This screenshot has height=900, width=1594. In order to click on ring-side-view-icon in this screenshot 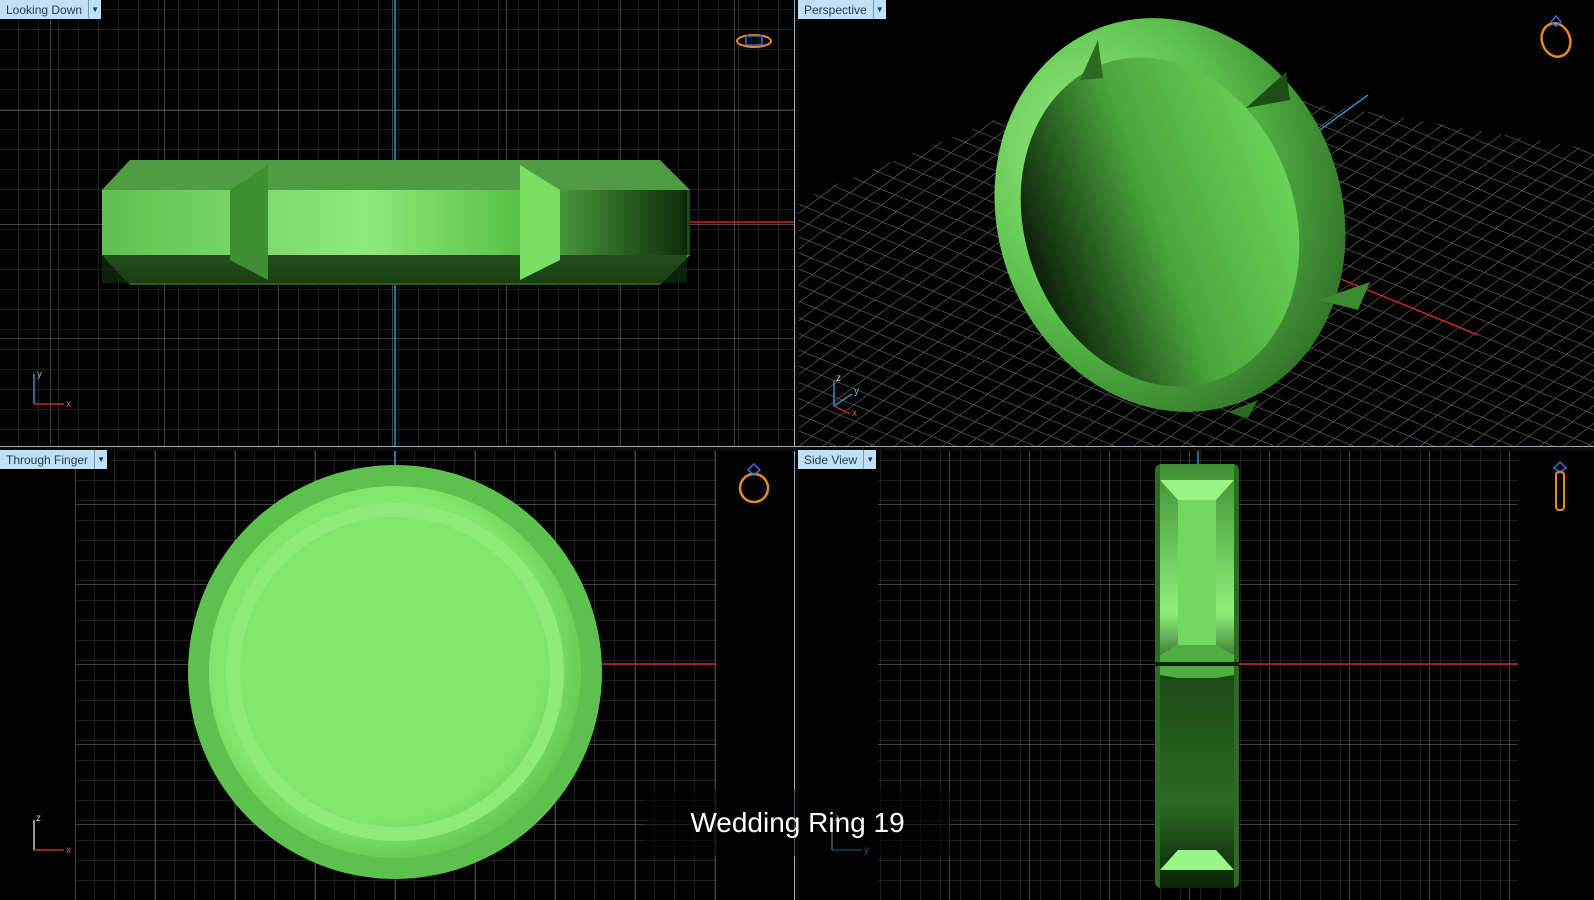, I will do `click(1560, 486)`.